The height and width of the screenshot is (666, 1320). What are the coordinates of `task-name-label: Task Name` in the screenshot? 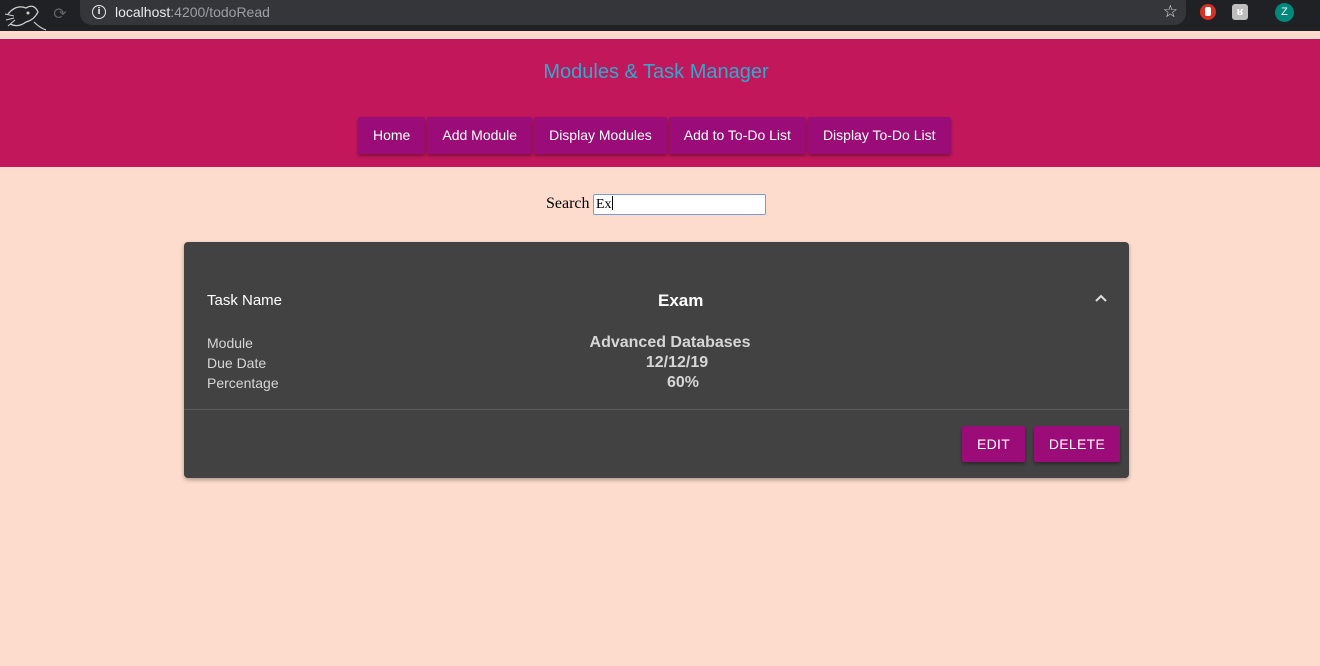 It's located at (245, 300).